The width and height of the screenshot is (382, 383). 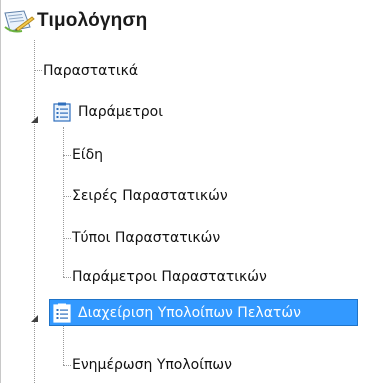 I want to click on tree-title: Τιμολόγηση, so click(x=92, y=20).